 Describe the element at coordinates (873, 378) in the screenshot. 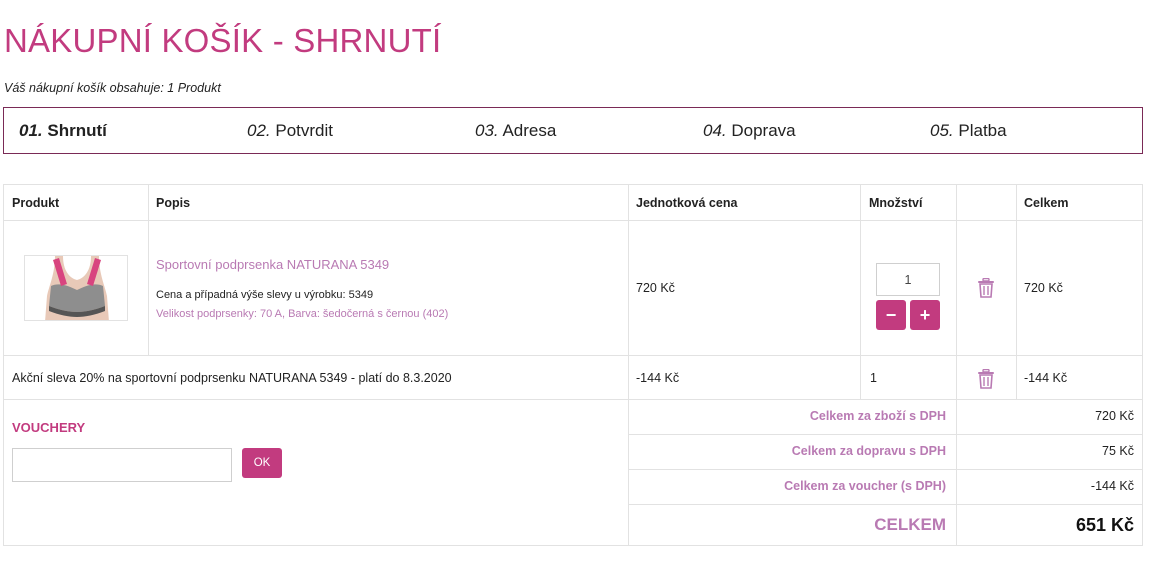

I see `discount-quantity: 1` at that location.